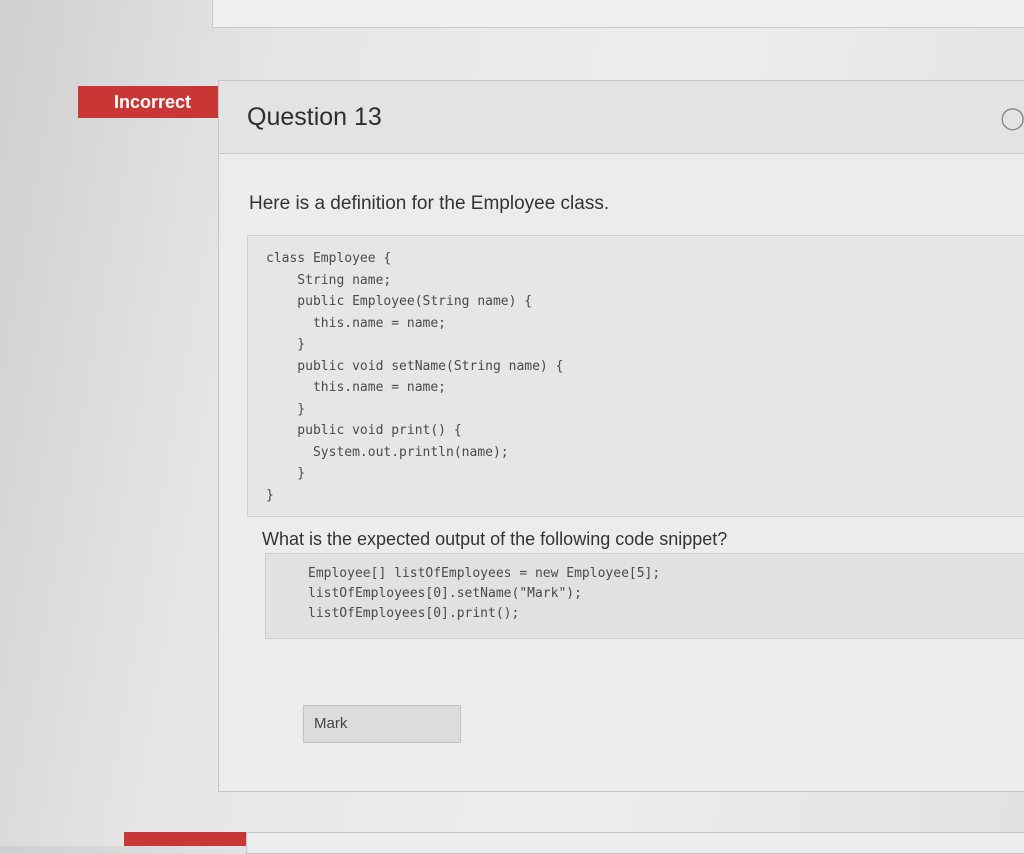  I want to click on question-title: Question 13, so click(314, 117).